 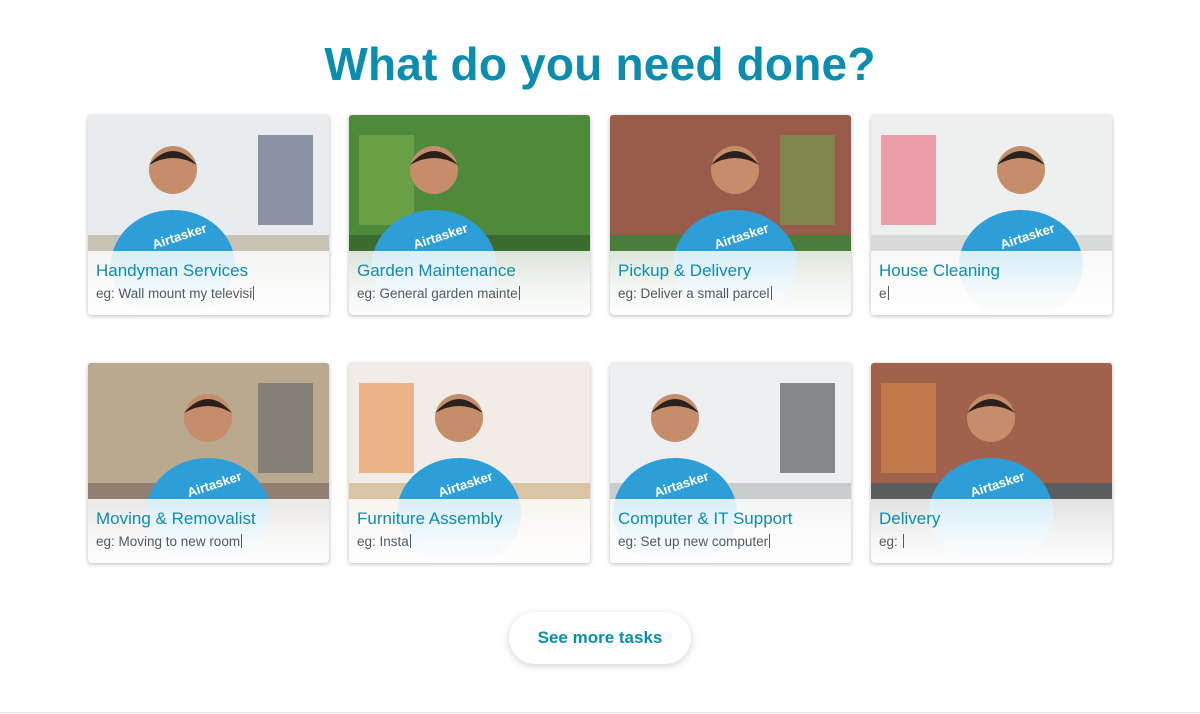 I want to click on task-example-text: e, so click(x=884, y=293).